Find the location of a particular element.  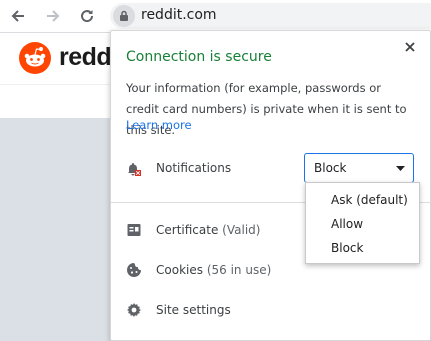

caret-down-icon is located at coordinates (400, 168).